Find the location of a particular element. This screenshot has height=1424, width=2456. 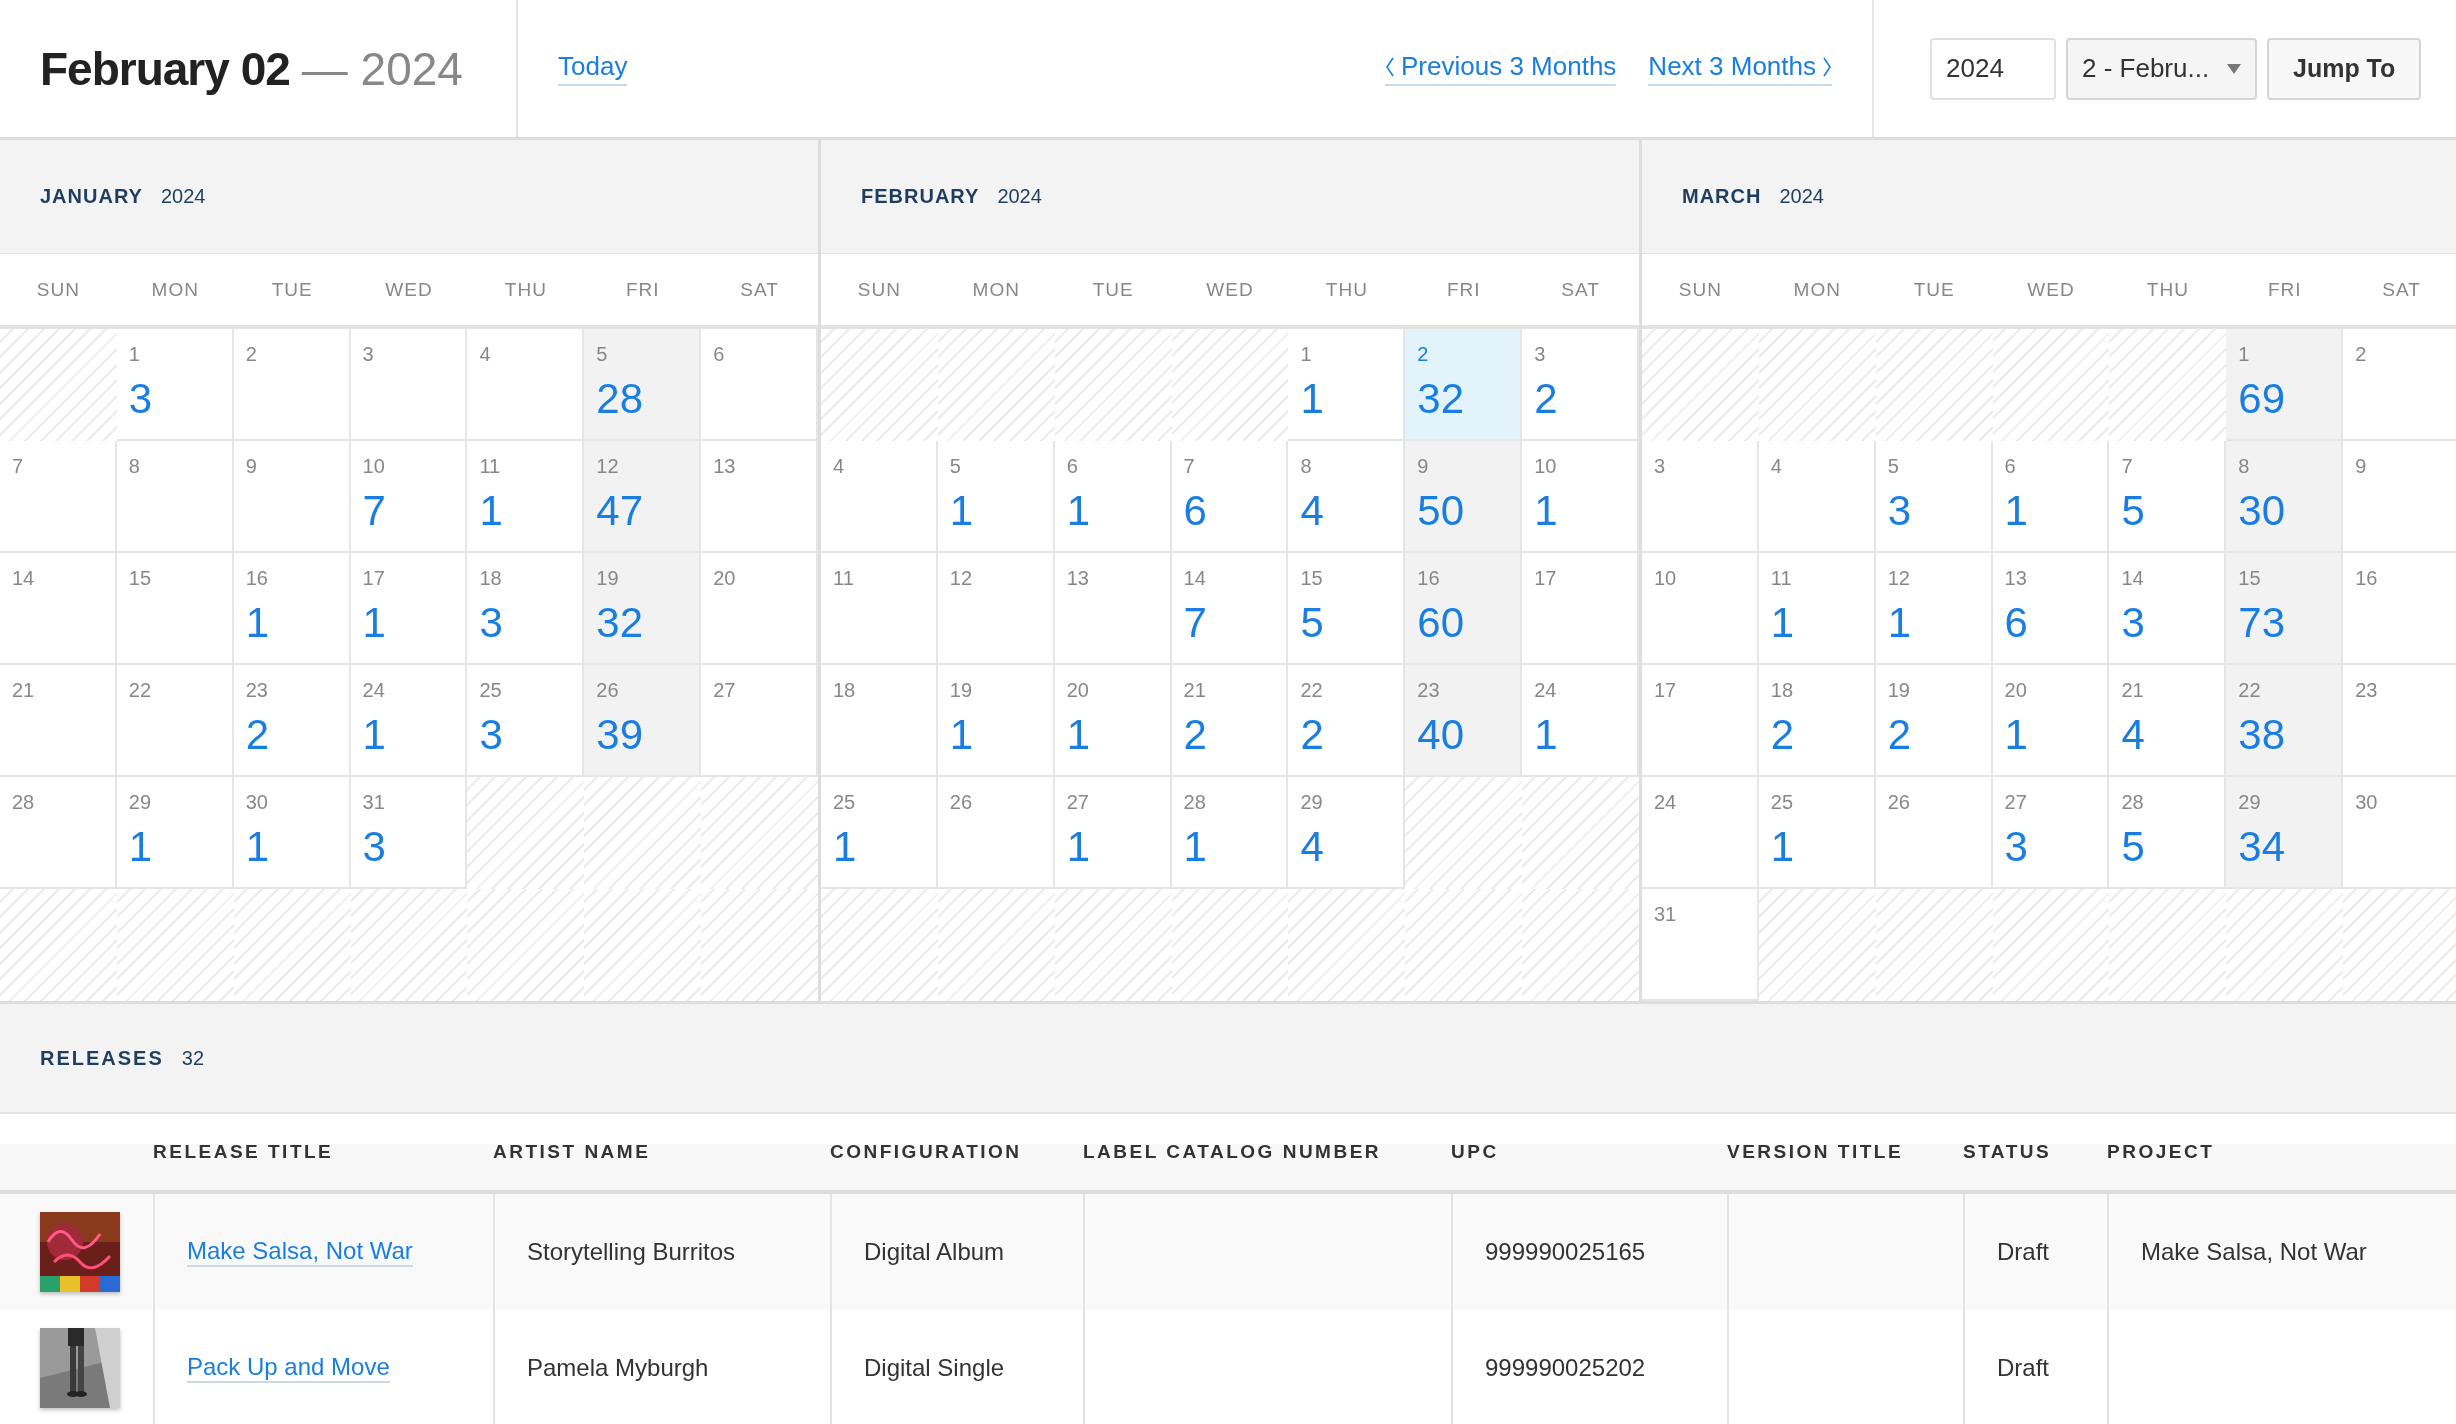

day-cell: 28 is located at coordinates (58, 833).